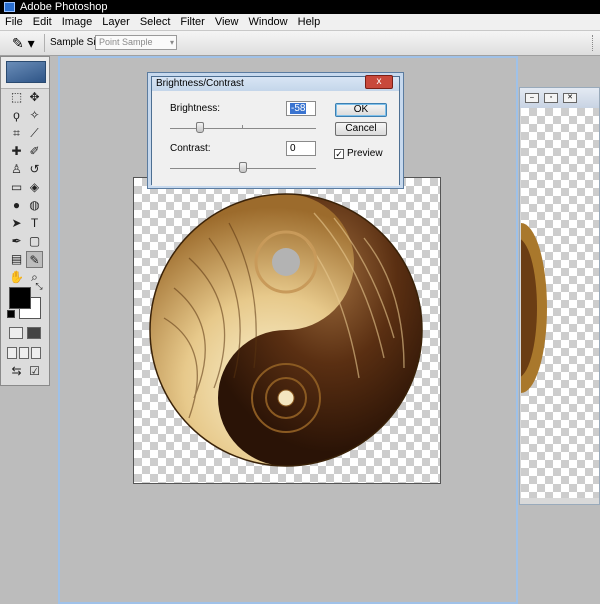 The width and height of the screenshot is (600, 604). What do you see at coordinates (34, 223) in the screenshot?
I see `type-icon: T` at bounding box center [34, 223].